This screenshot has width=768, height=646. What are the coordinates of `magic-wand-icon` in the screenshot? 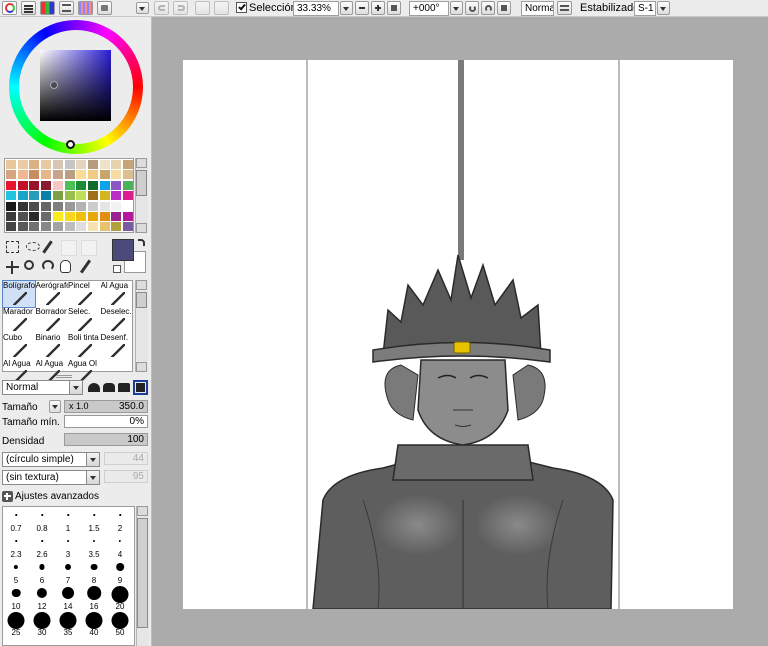 It's located at (47, 247).